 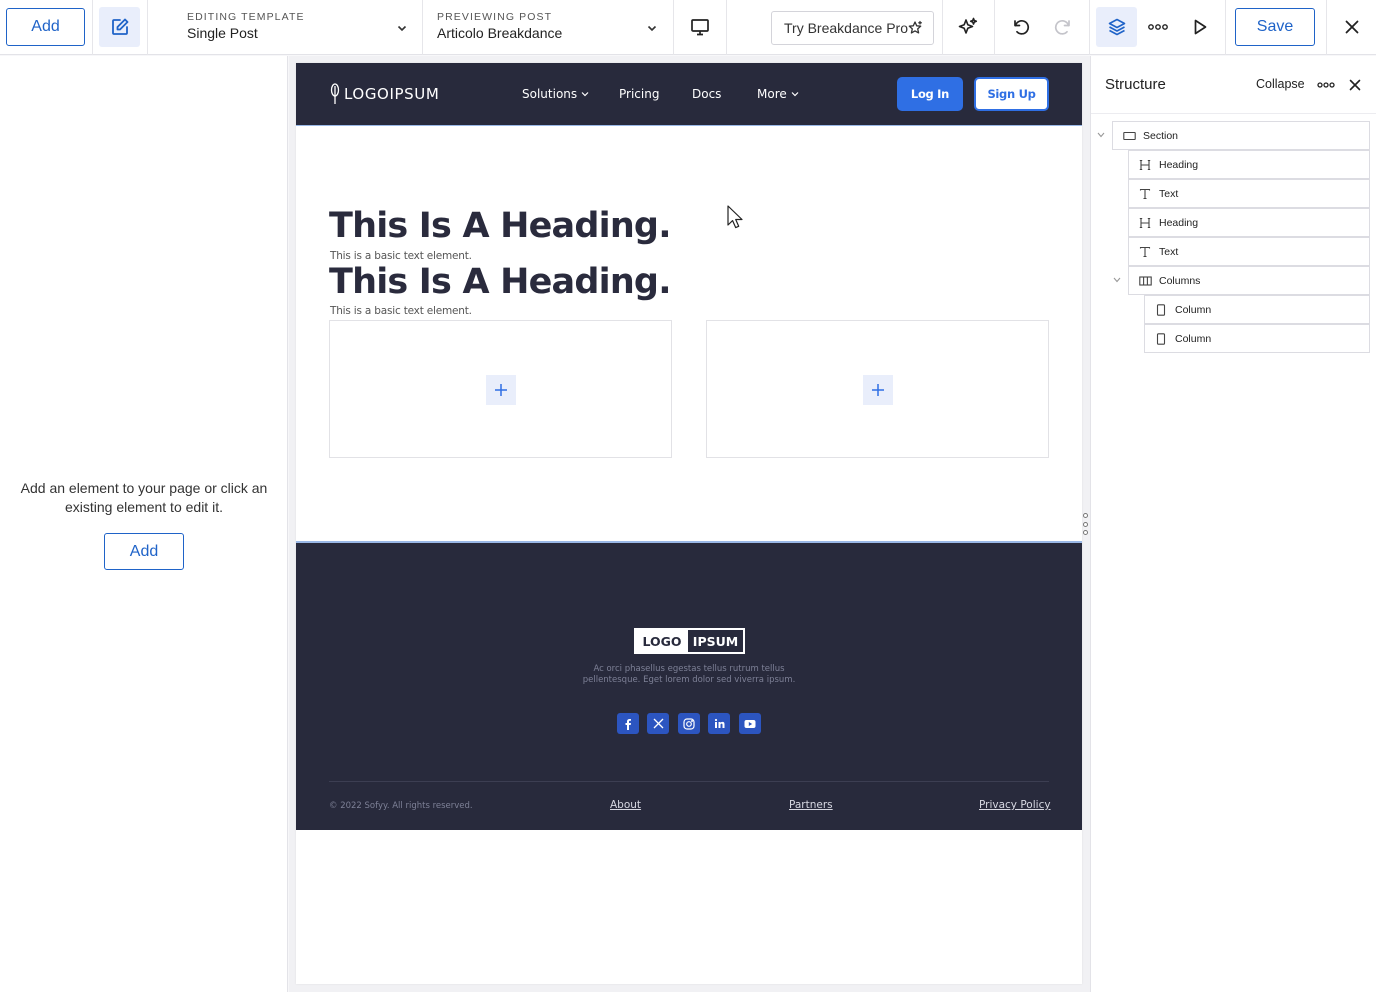 I want to click on tree-item-label: Text, so click(x=1169, y=193).